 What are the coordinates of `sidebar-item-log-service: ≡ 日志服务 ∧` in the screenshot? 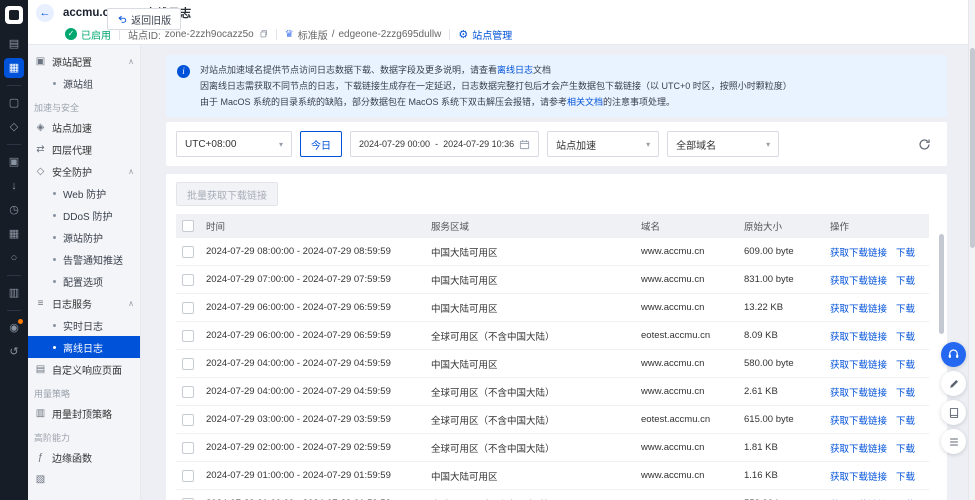 It's located at (84, 303).